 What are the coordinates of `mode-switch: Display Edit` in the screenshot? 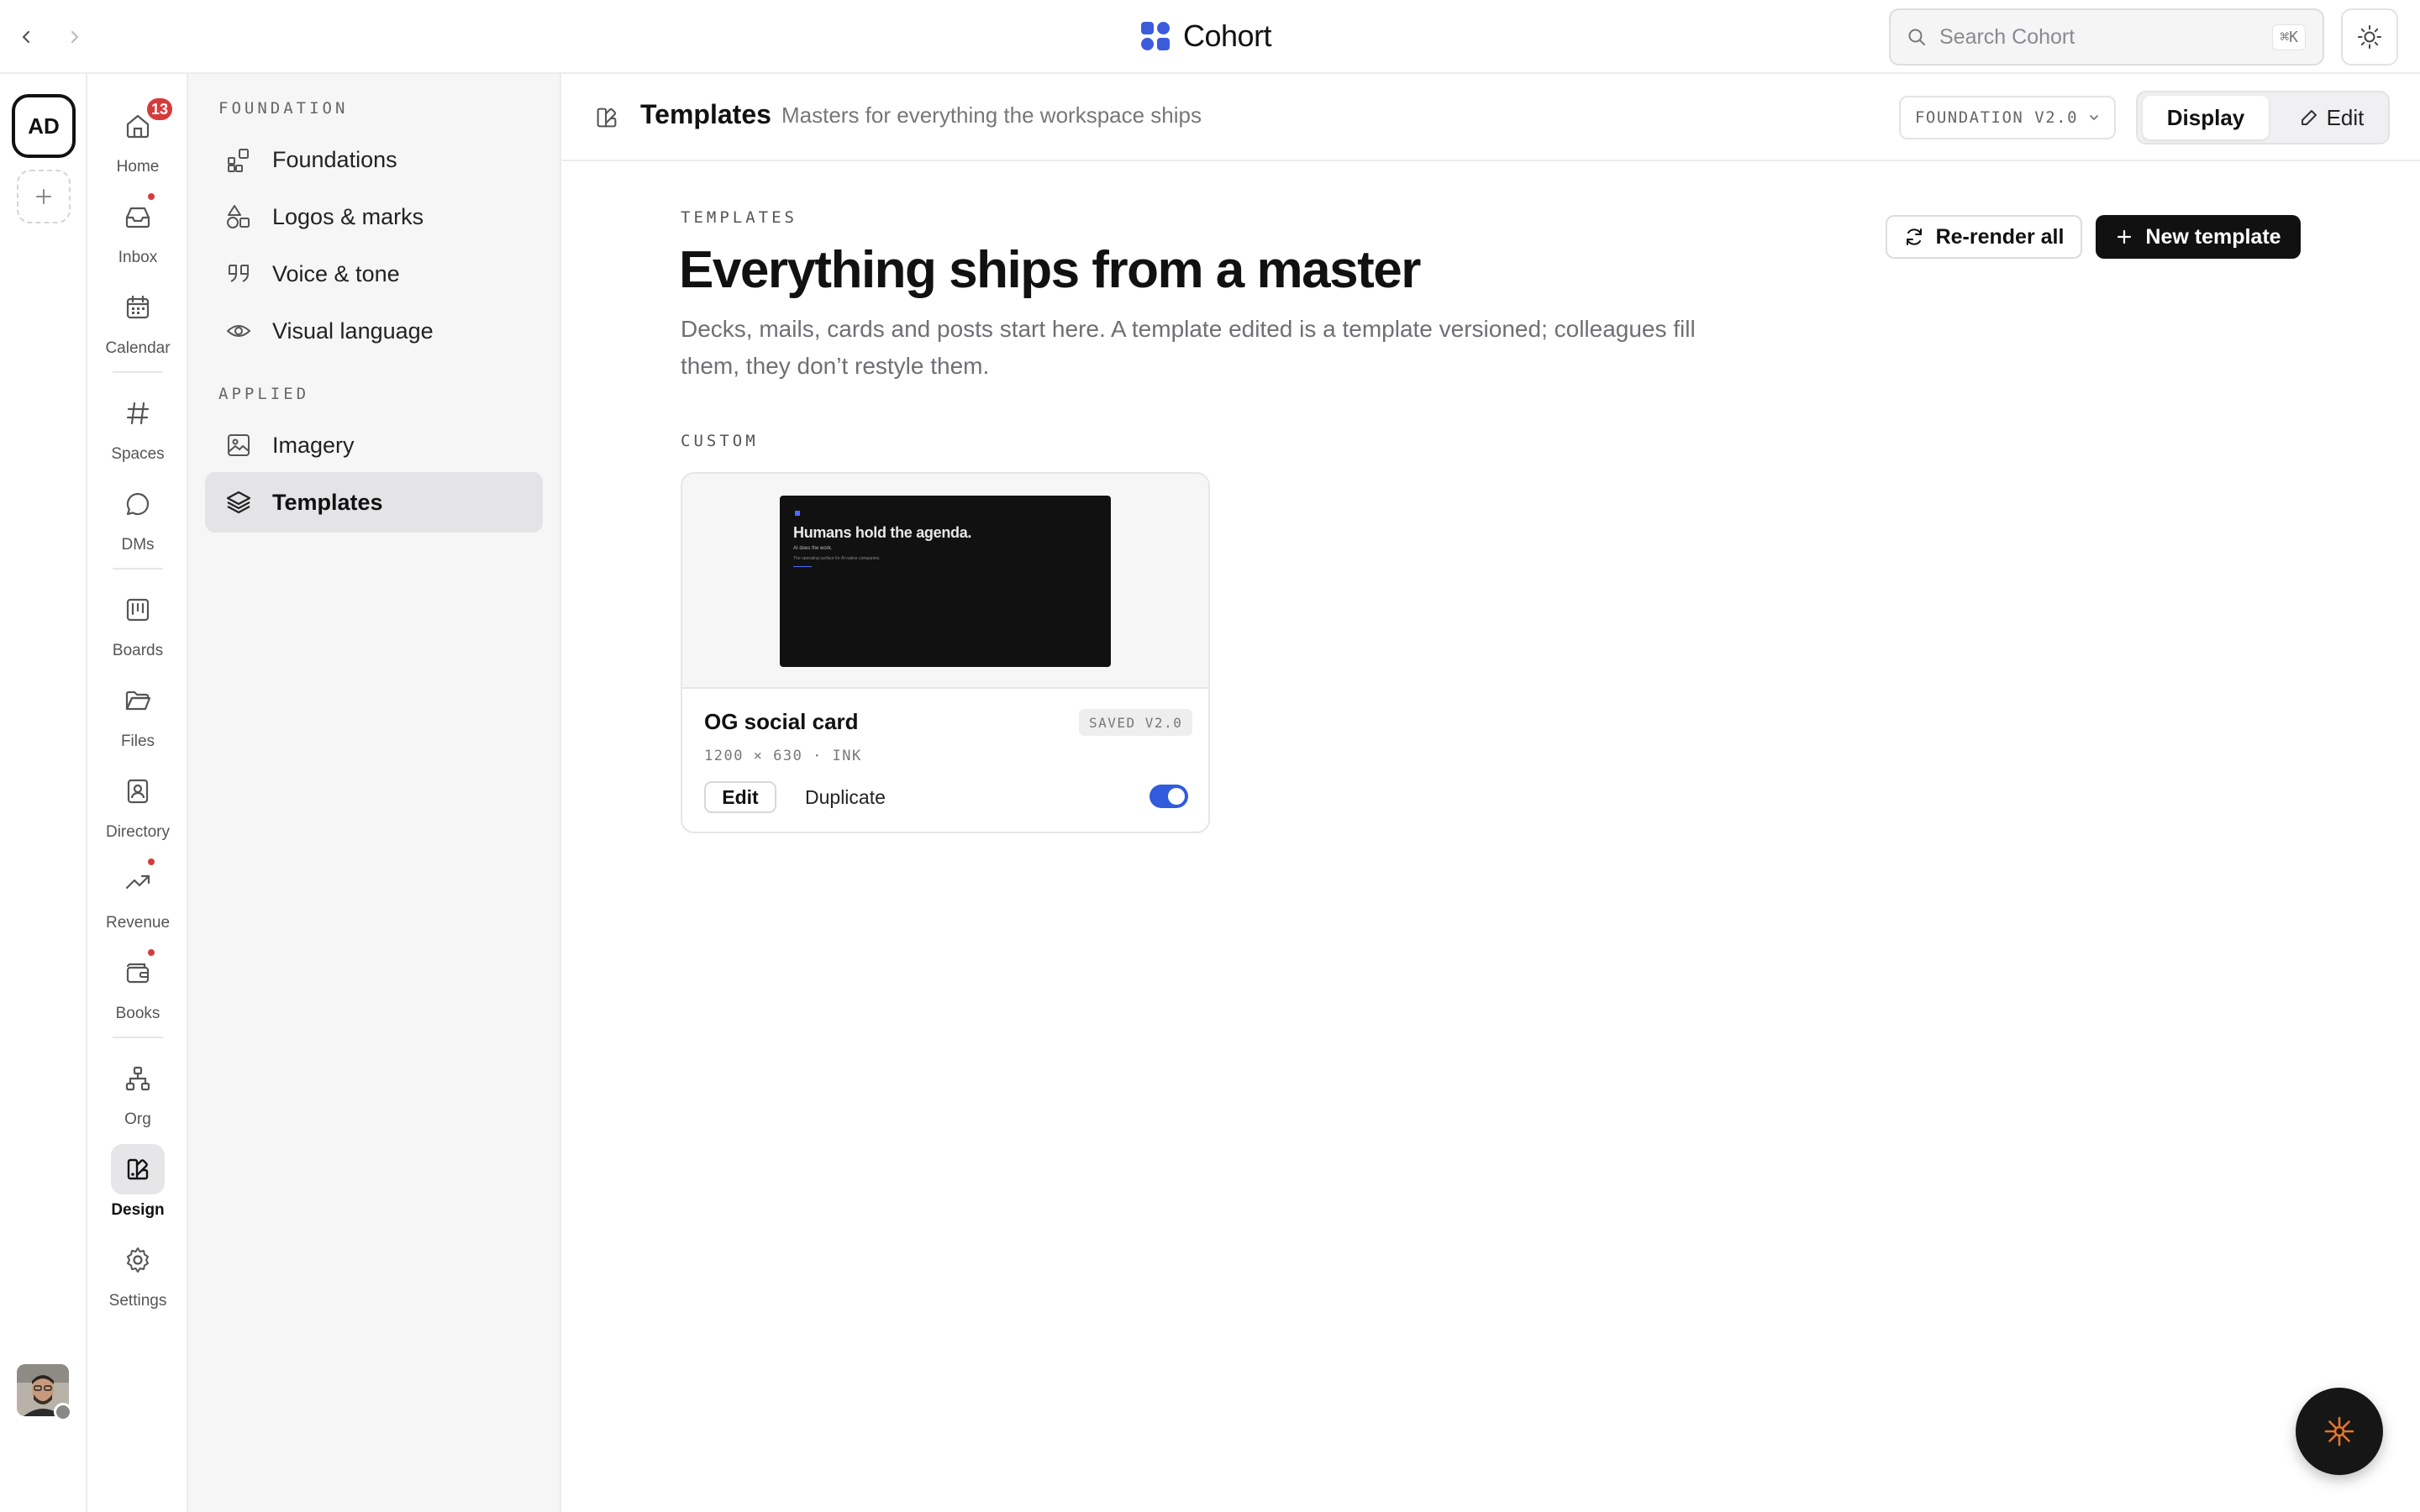 It's located at (2263, 117).